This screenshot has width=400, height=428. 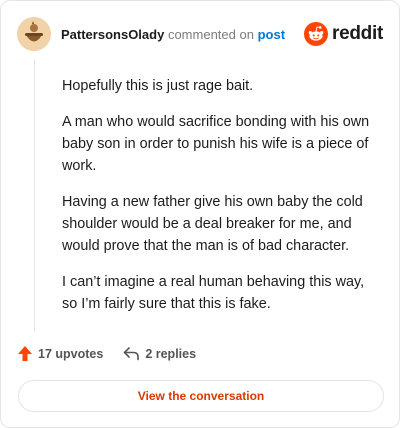 What do you see at coordinates (271, 34) in the screenshot?
I see `post-link: post` at bounding box center [271, 34].